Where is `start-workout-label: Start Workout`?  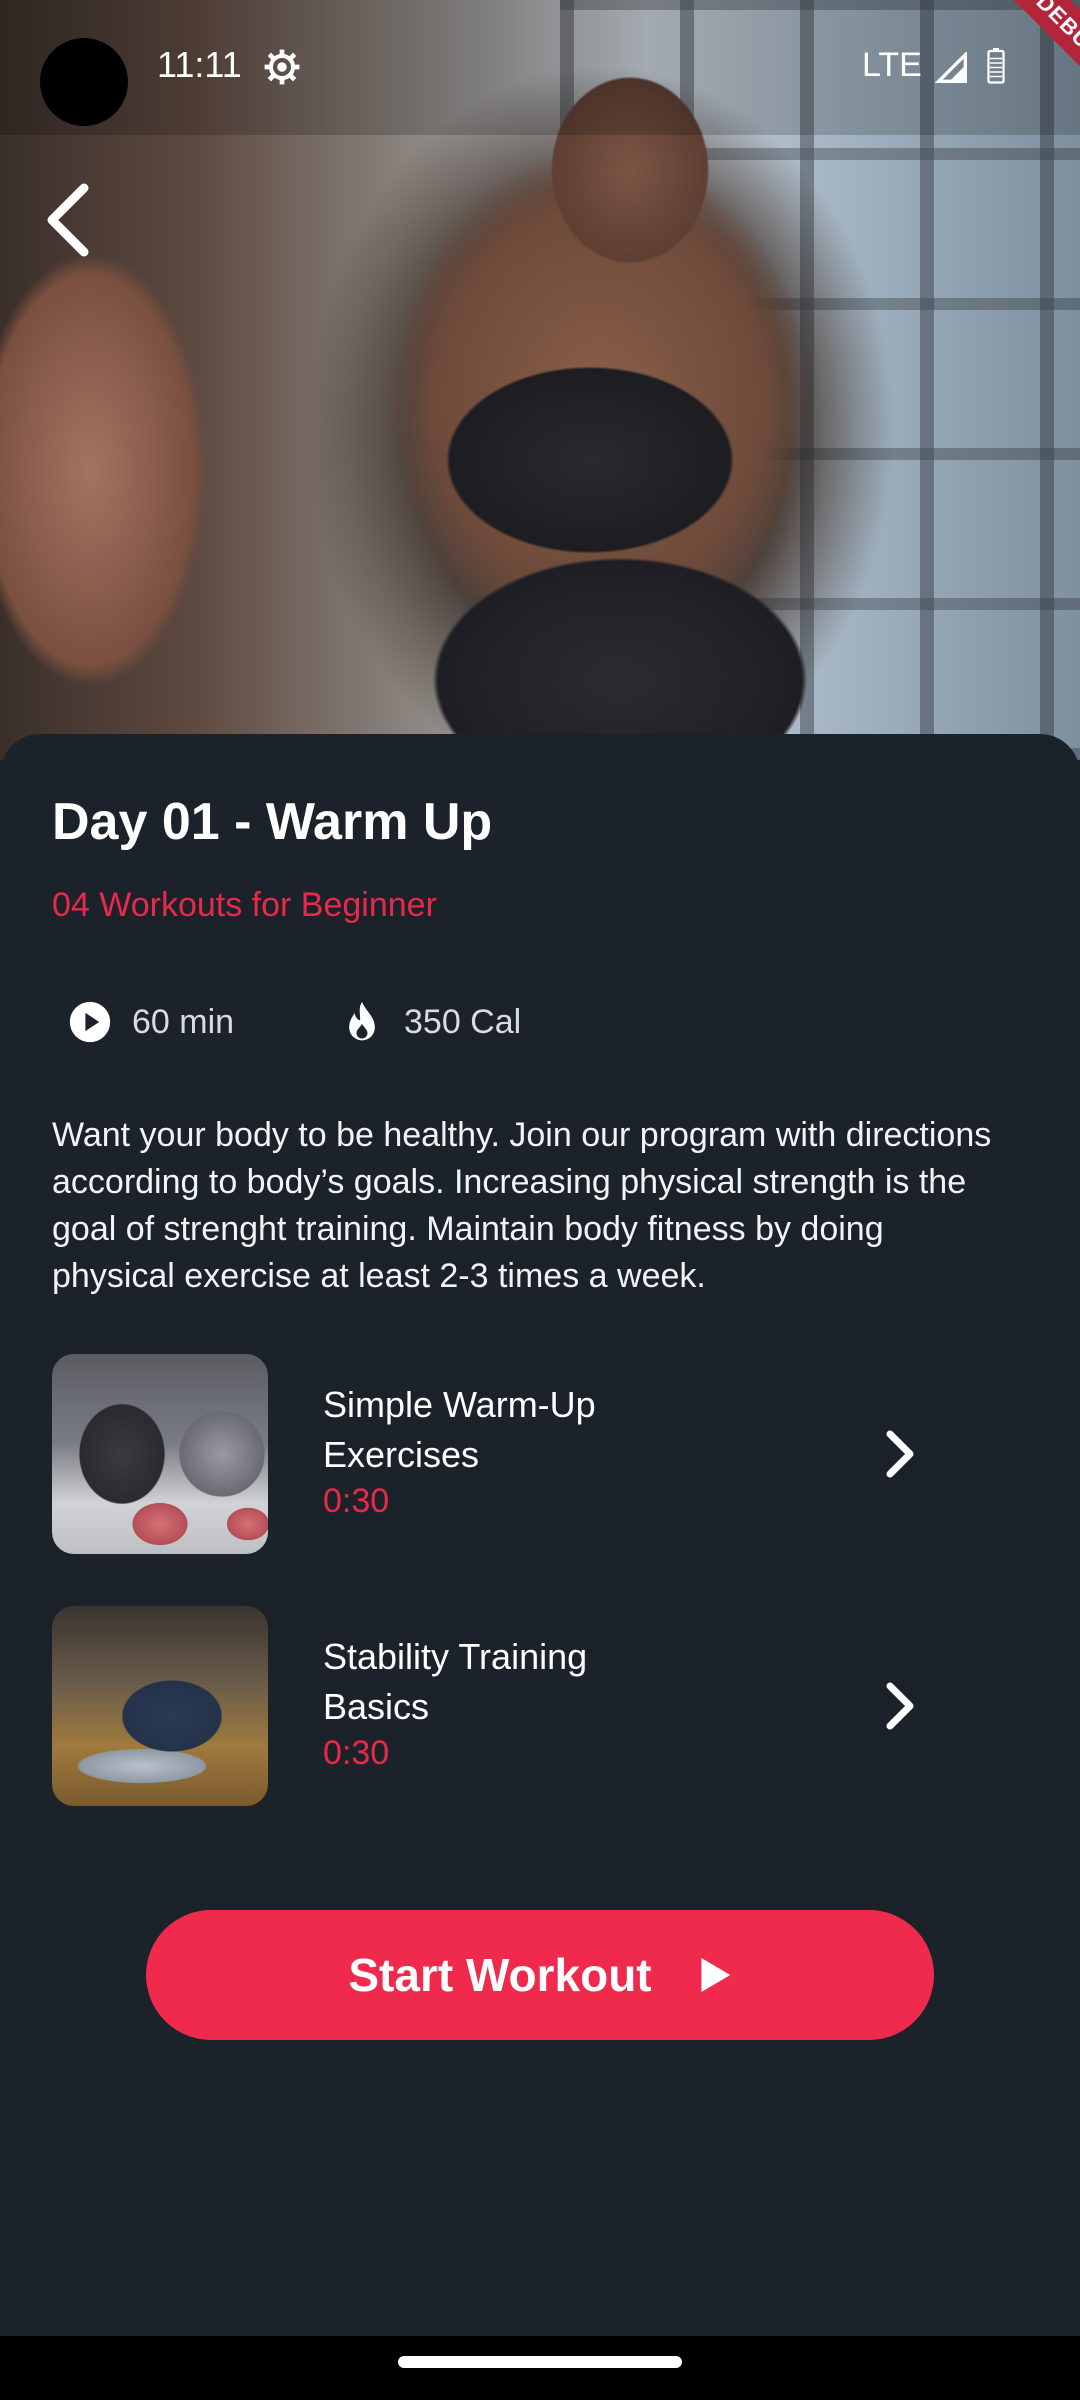 start-workout-label: Start Workout is located at coordinates (500, 1975).